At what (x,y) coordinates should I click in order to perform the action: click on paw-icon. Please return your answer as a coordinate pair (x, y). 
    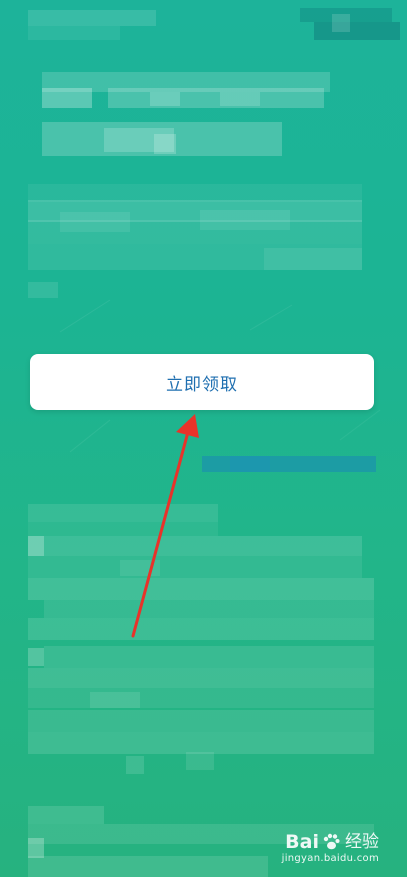
    Looking at the image, I should click on (331, 841).